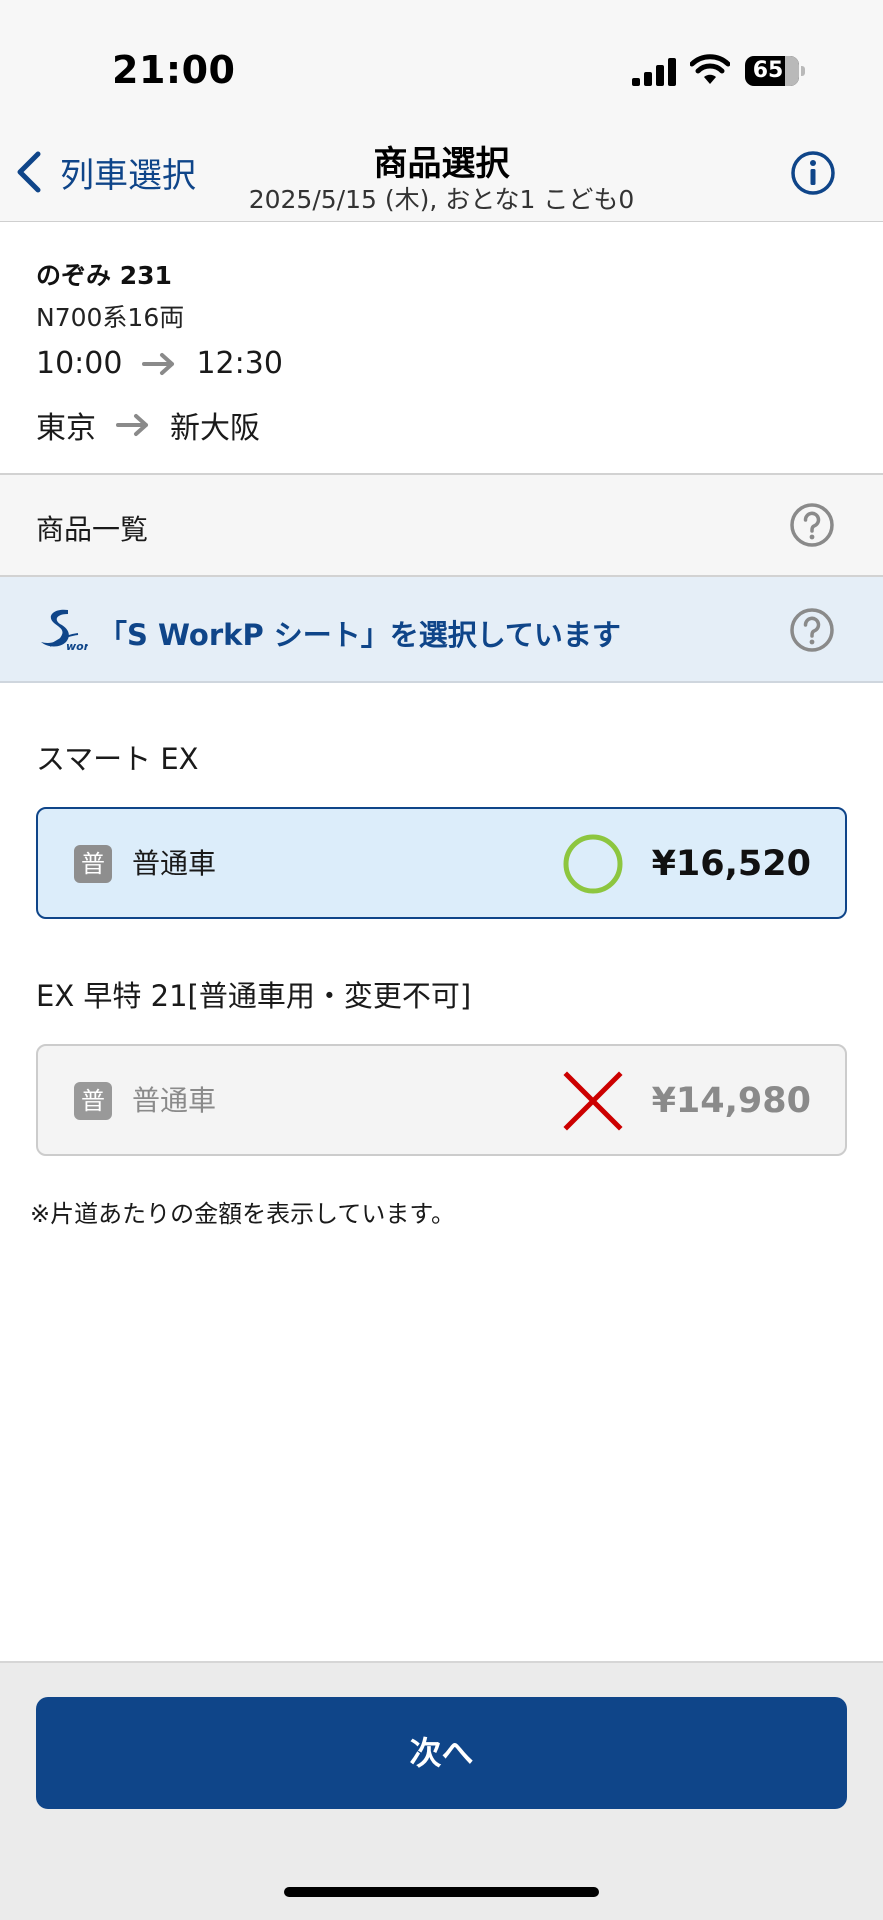 This screenshot has width=883, height=1920. Describe the element at coordinates (174, 70) in the screenshot. I see `status-time: 21:00` at that location.